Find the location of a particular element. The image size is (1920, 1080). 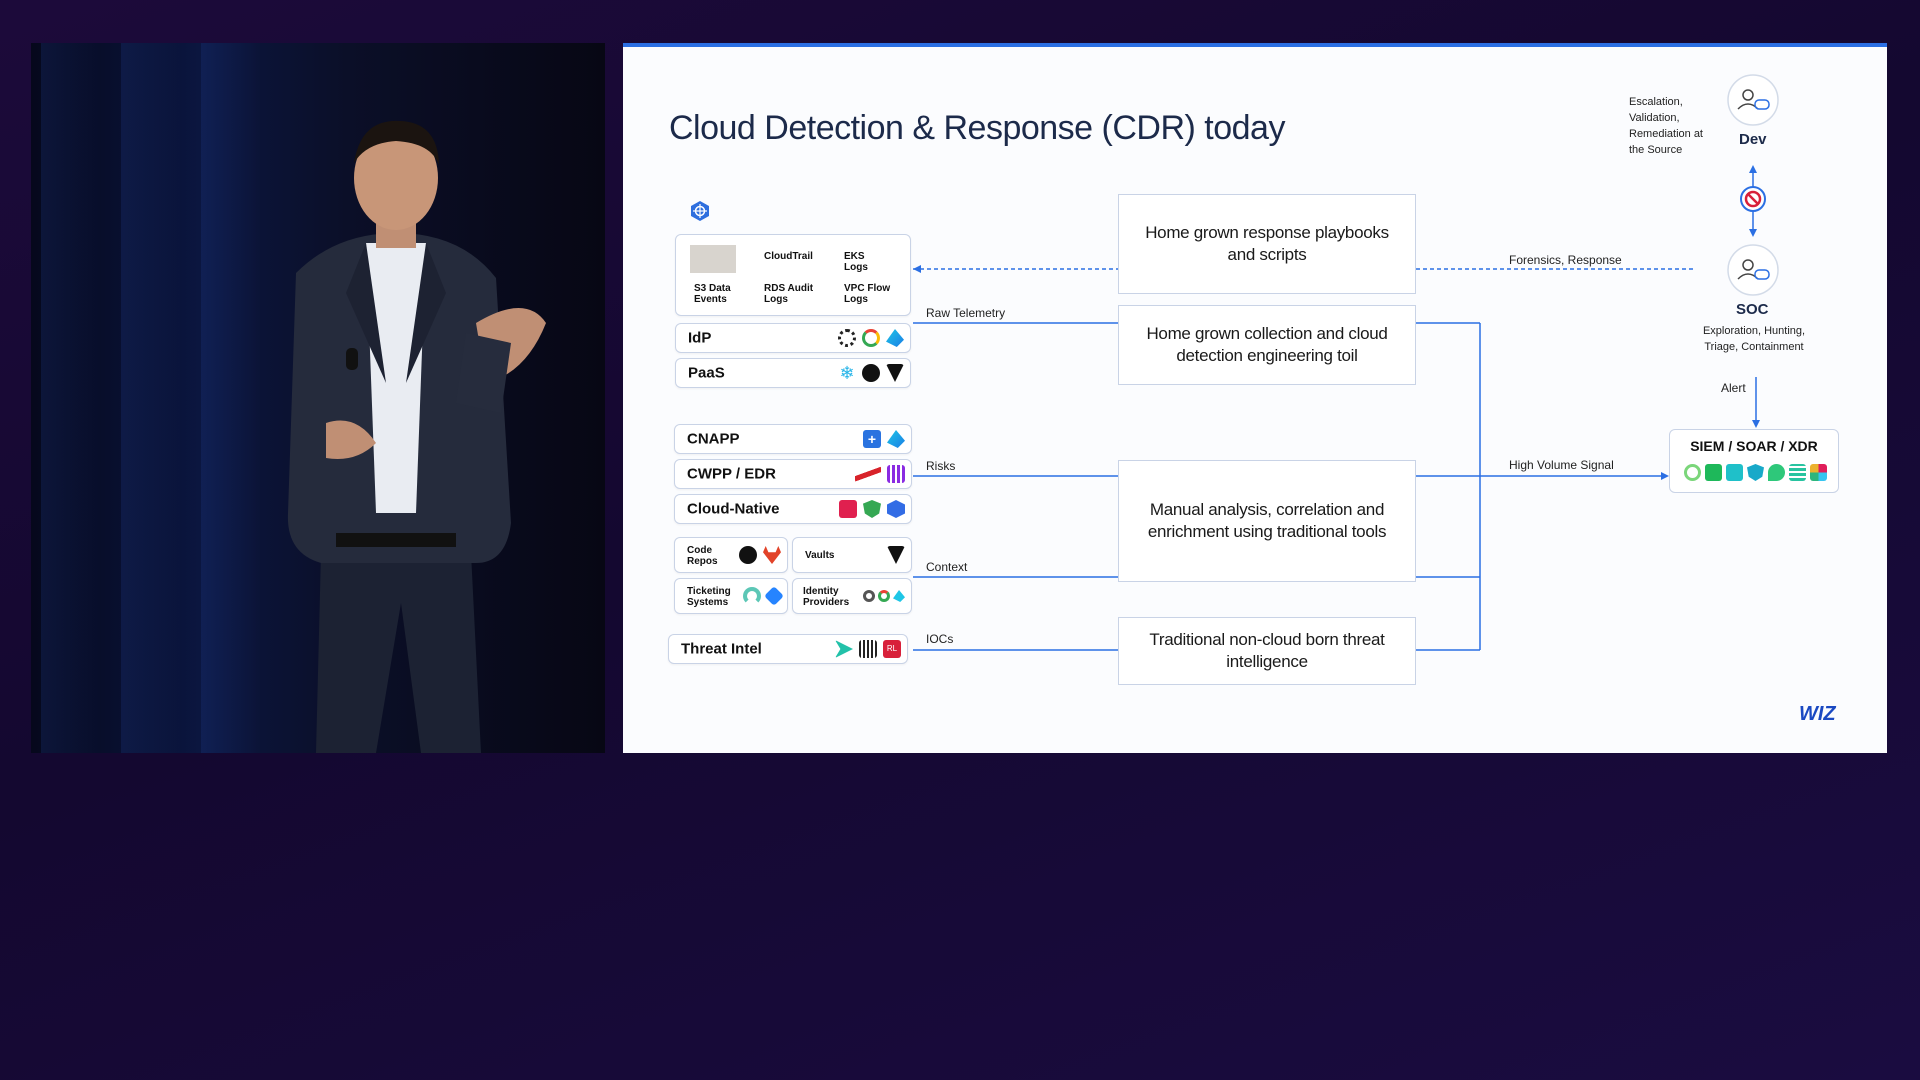

jira-icon is located at coordinates (774, 596).